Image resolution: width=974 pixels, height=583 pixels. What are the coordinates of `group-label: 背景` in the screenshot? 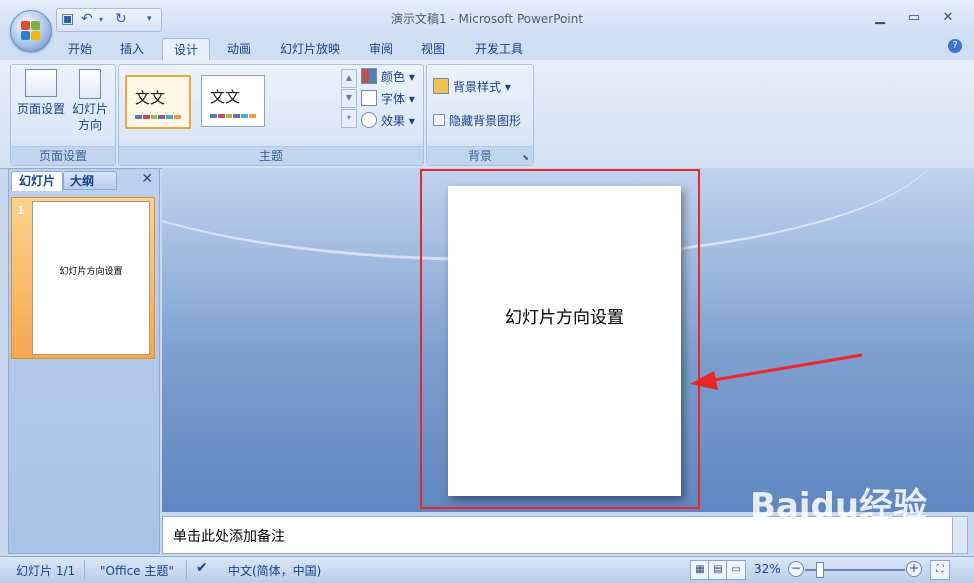 It's located at (480, 155).